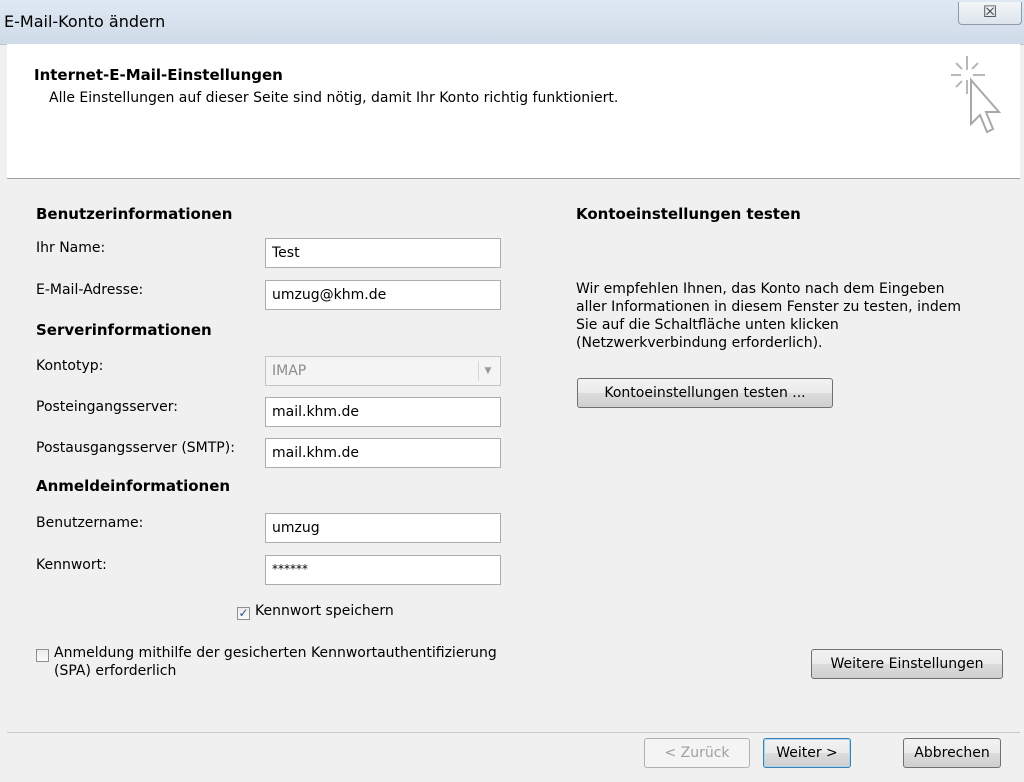  Describe the element at coordinates (952, 753) in the screenshot. I see `cancel-button: Abbrechen` at that location.